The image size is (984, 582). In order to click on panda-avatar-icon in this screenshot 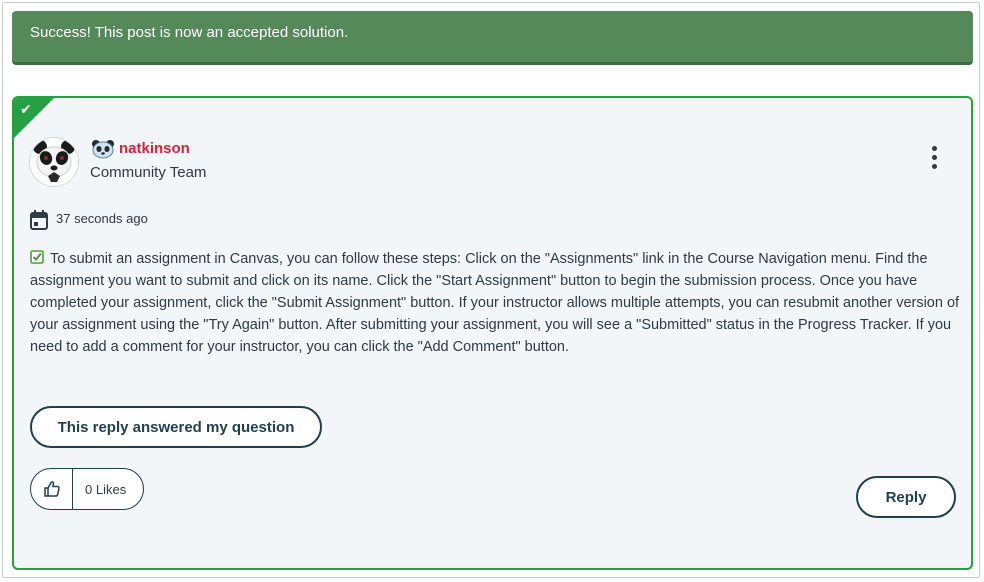, I will do `click(54, 162)`.